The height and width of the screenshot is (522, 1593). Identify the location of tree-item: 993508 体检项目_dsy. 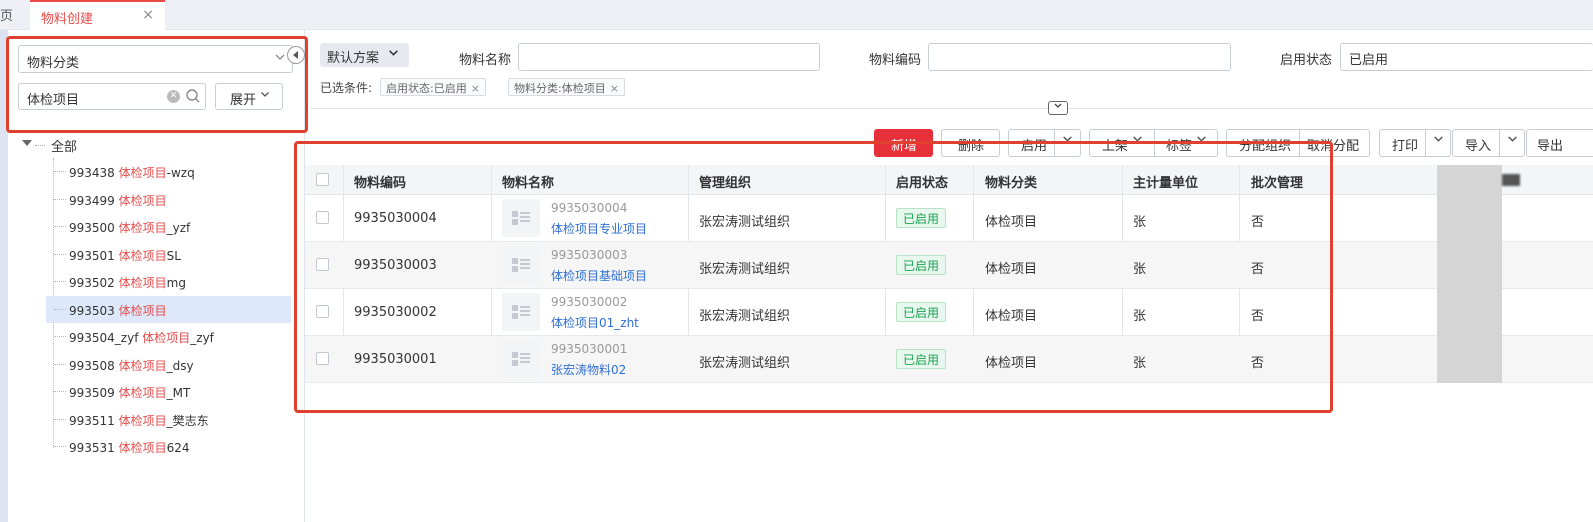
(168, 364).